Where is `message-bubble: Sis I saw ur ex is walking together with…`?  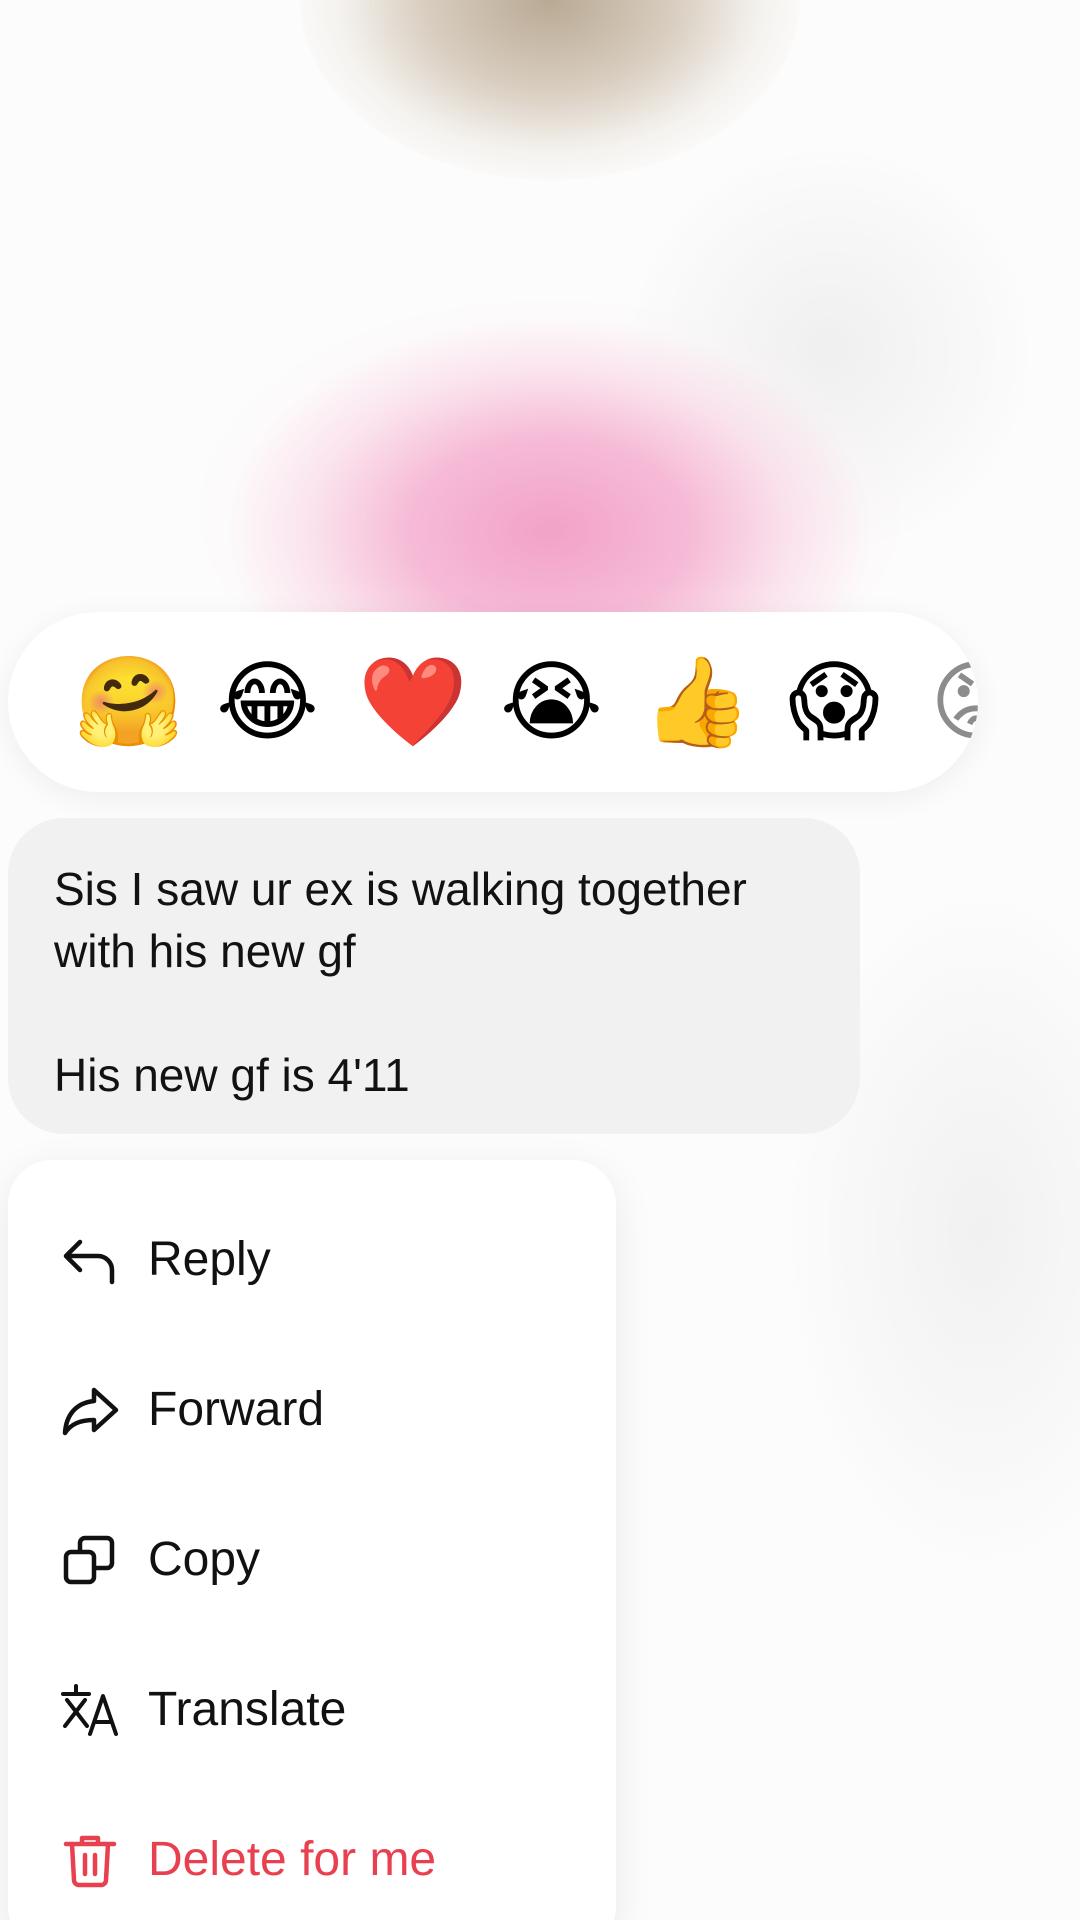
message-bubble: Sis I saw ur ex is walking together with… is located at coordinates (434, 976).